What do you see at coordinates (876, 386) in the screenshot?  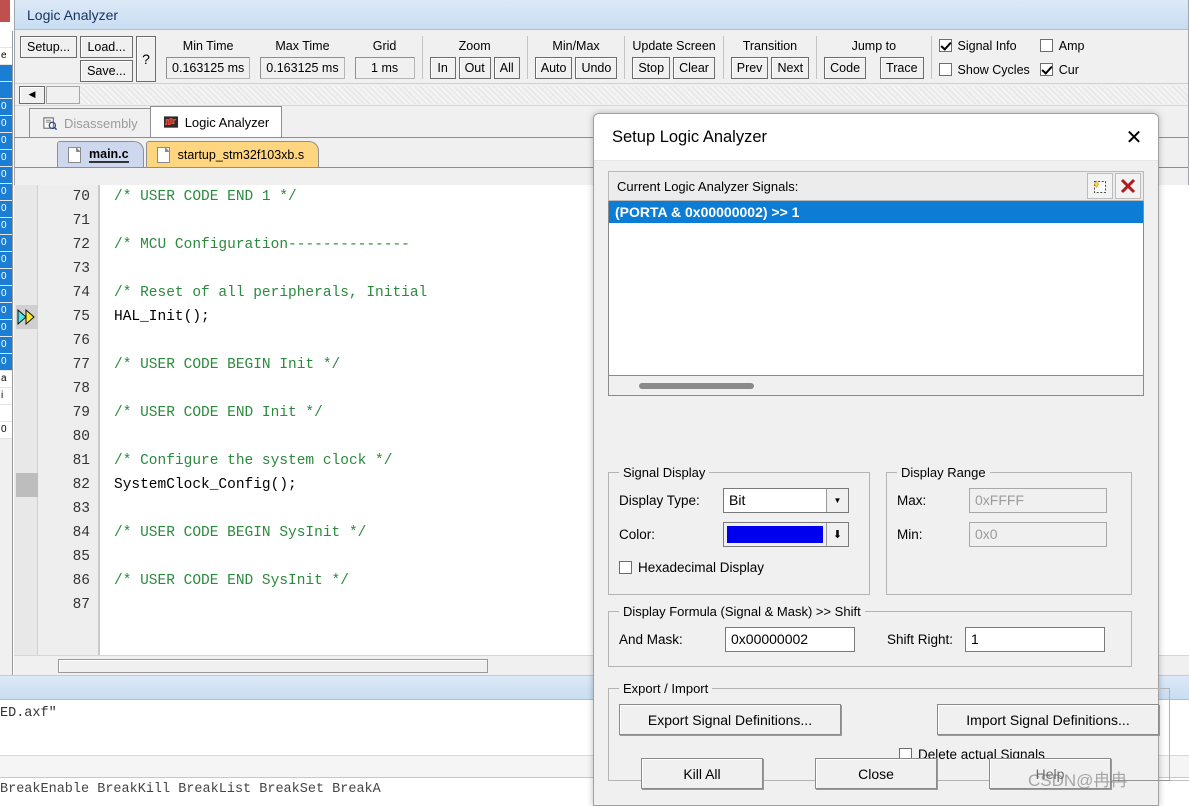 I see `signals-list-hscrollbar` at bounding box center [876, 386].